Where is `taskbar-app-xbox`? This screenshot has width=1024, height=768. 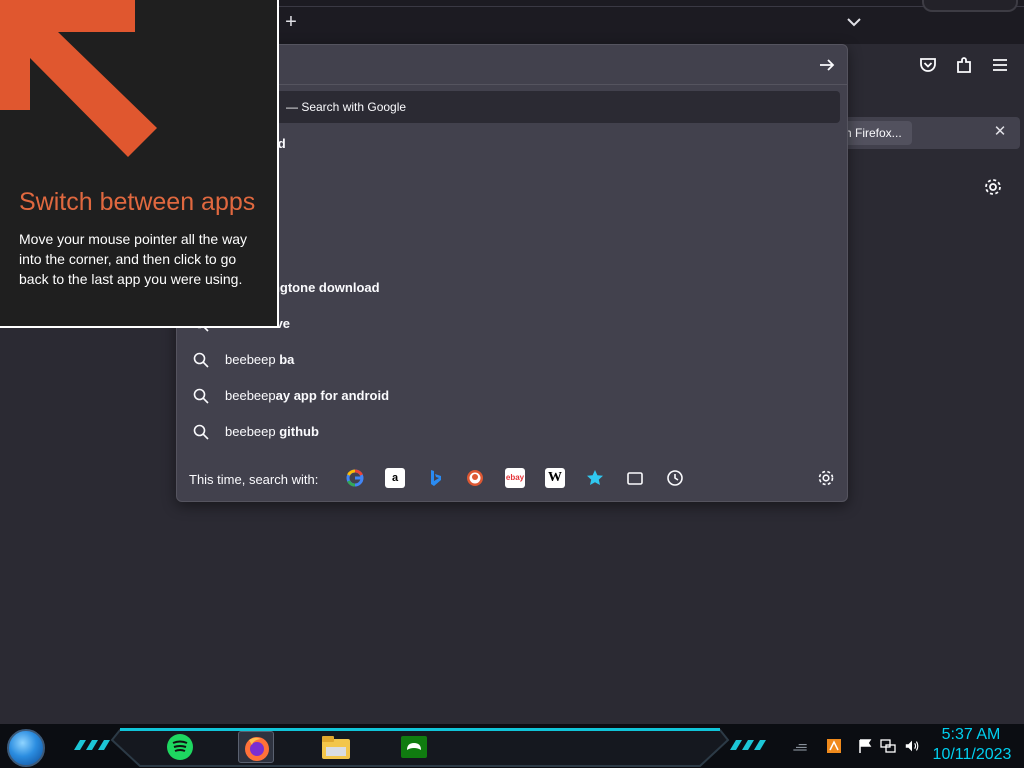 taskbar-app-xbox is located at coordinates (414, 747).